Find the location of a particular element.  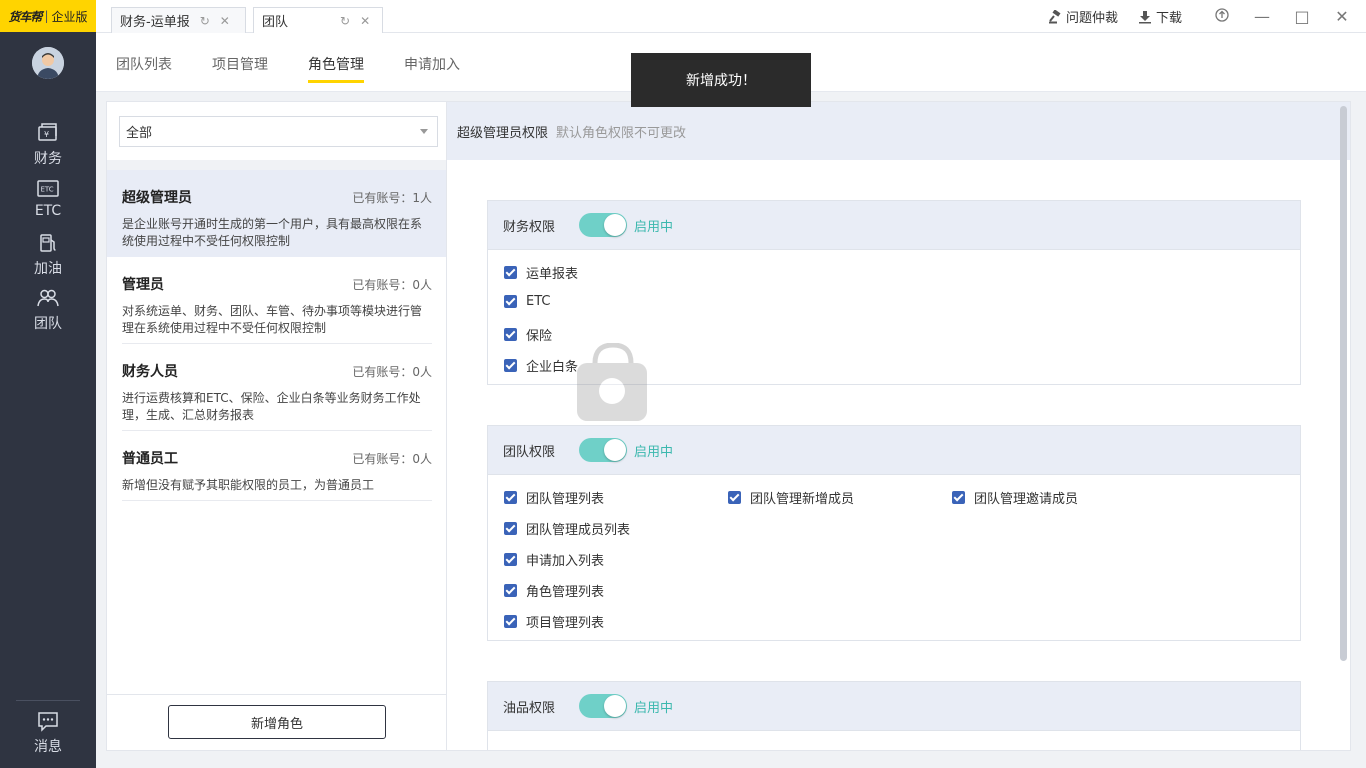

perm-label: 企业白条 is located at coordinates (552, 367).